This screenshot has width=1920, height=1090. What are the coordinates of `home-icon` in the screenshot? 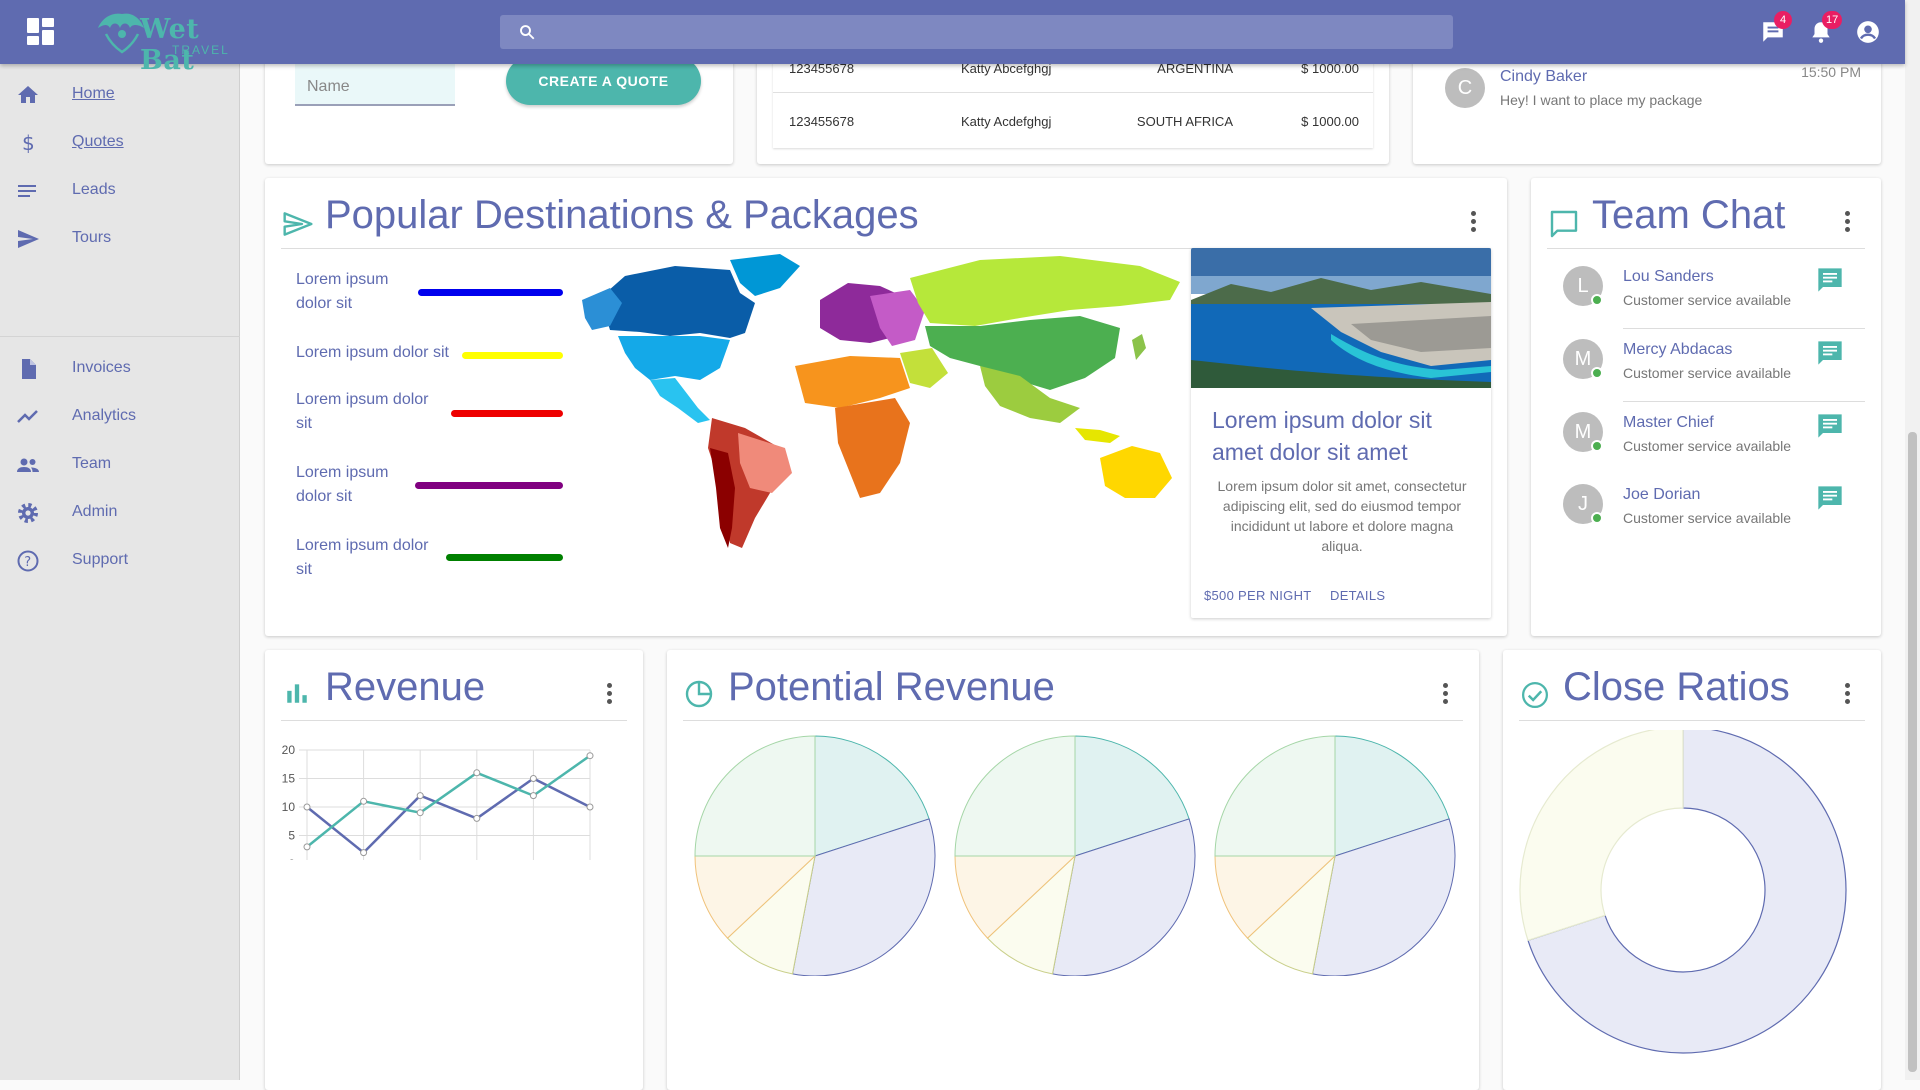 It's located at (28, 94).